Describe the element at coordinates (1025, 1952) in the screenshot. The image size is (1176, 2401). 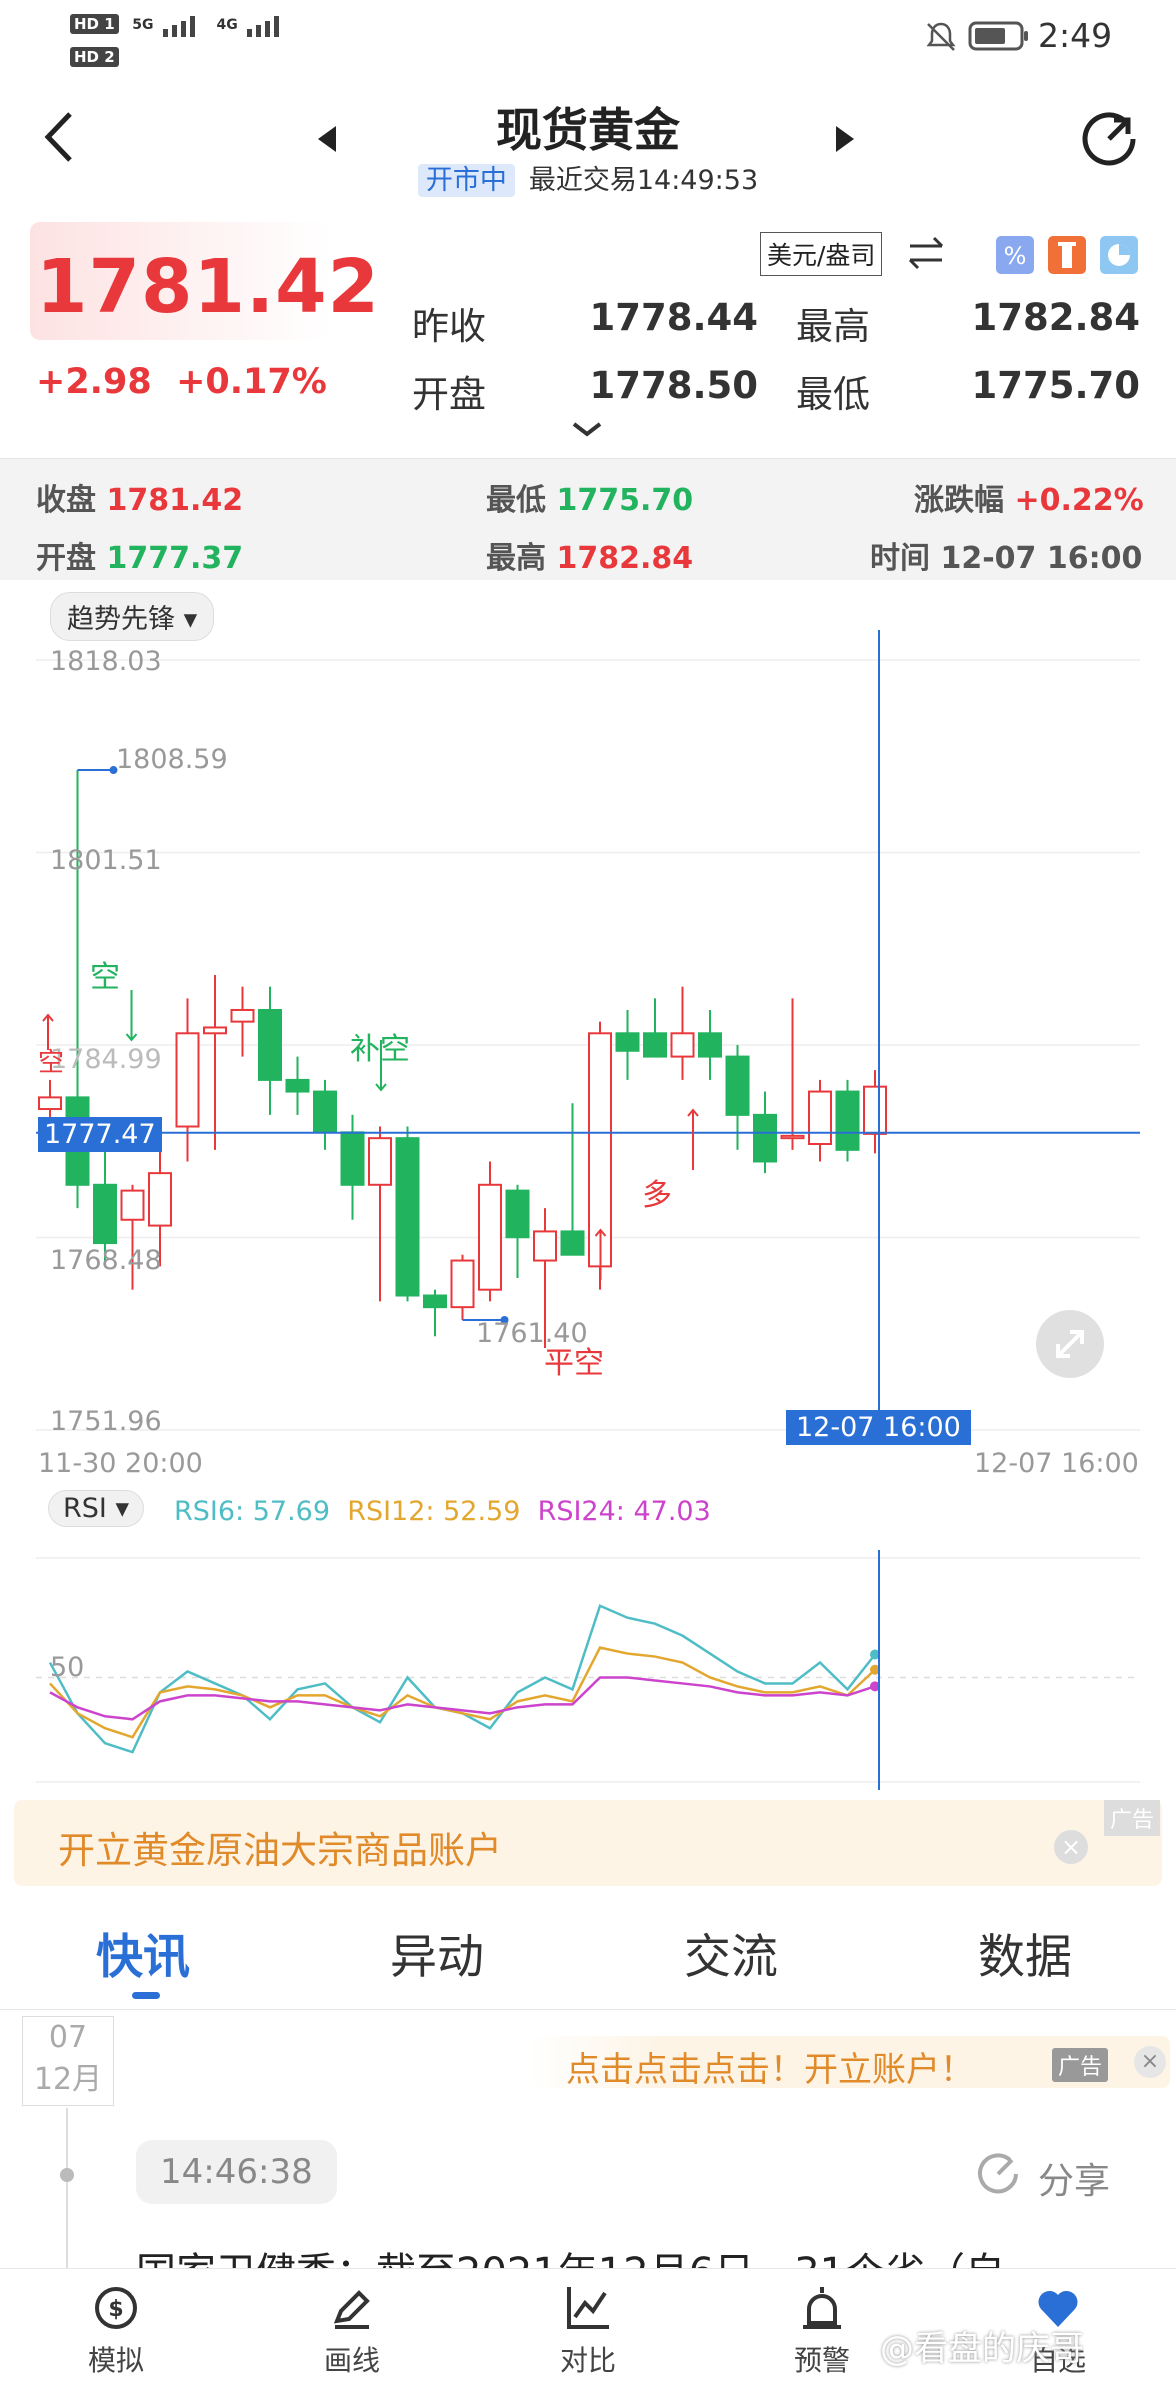
I see `tab-shuju: 数据` at that location.